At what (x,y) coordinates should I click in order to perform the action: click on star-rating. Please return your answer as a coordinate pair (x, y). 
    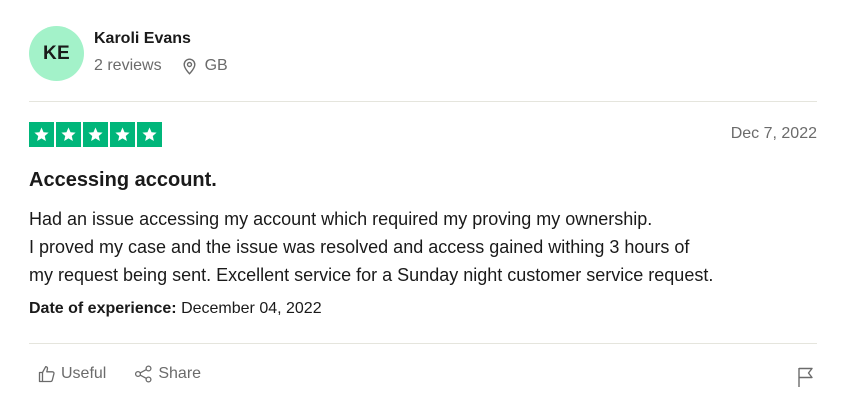
    Looking at the image, I should click on (95, 134).